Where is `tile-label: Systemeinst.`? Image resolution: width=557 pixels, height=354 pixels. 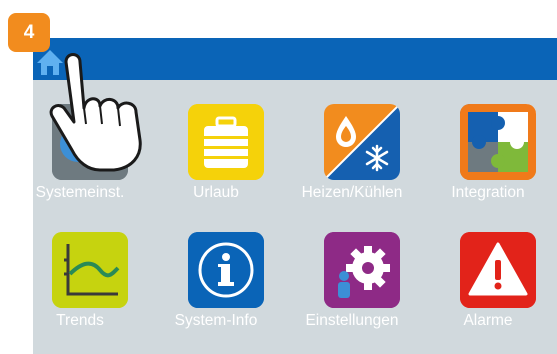
tile-label: Systemeinst. is located at coordinates (80, 192).